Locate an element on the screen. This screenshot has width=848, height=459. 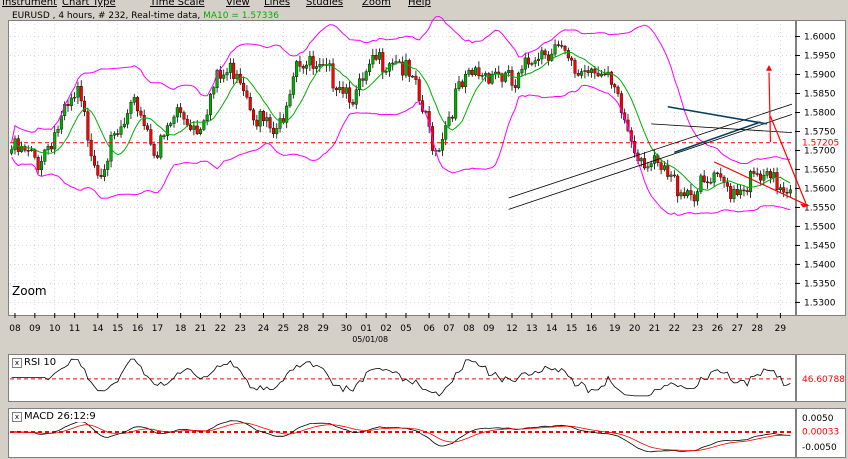
x-tick-label: 07 is located at coordinates (448, 329).